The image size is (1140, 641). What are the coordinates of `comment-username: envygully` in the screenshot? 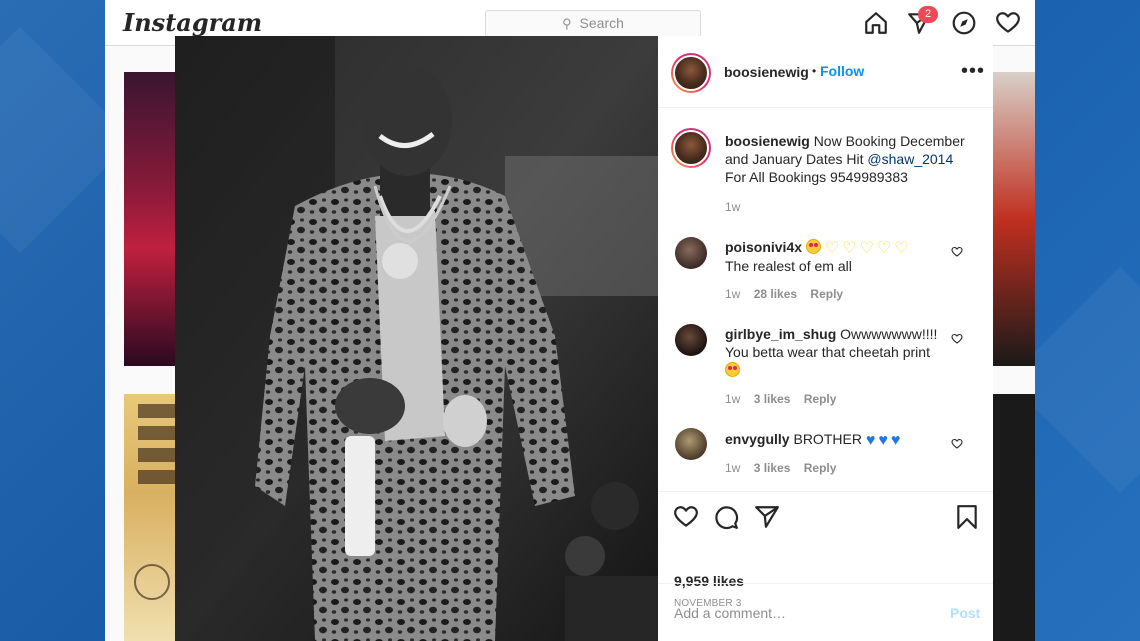 It's located at (757, 439).